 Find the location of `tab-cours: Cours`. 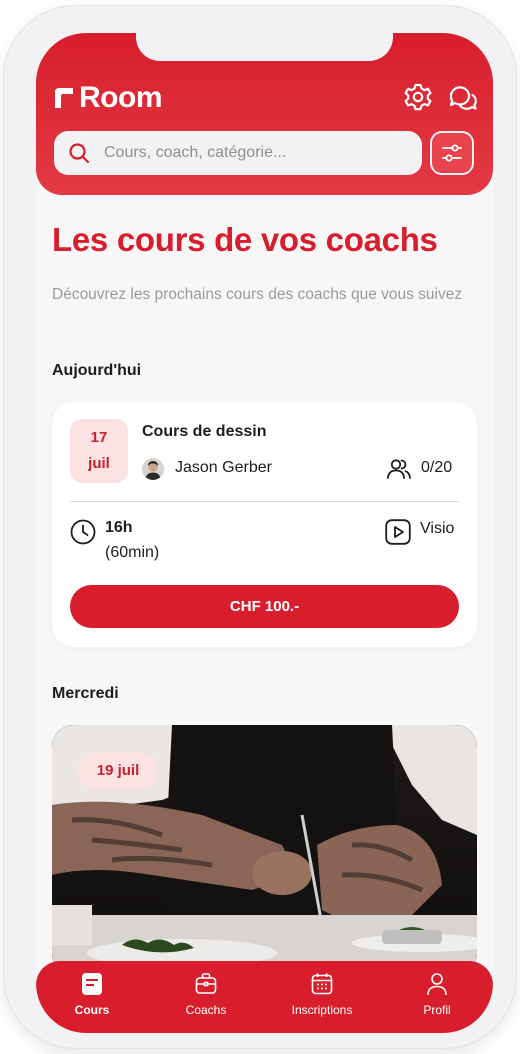

tab-cours: Cours is located at coordinates (92, 997).